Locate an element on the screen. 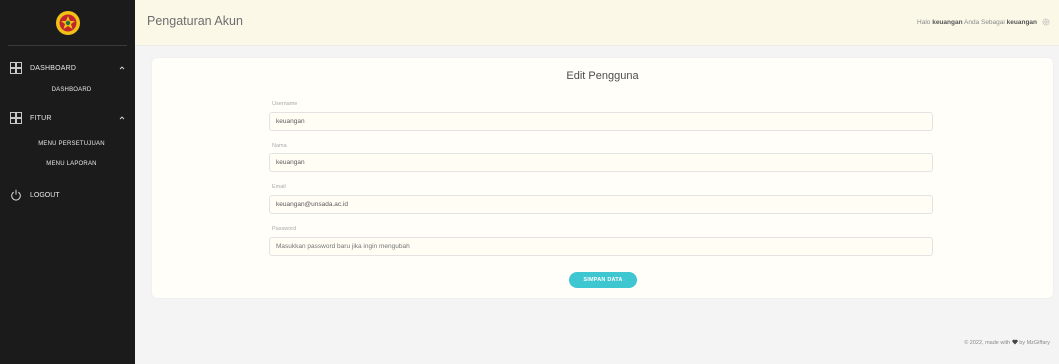 This screenshot has width=1059, height=364. form-title: Edit Pengguna is located at coordinates (602, 76).